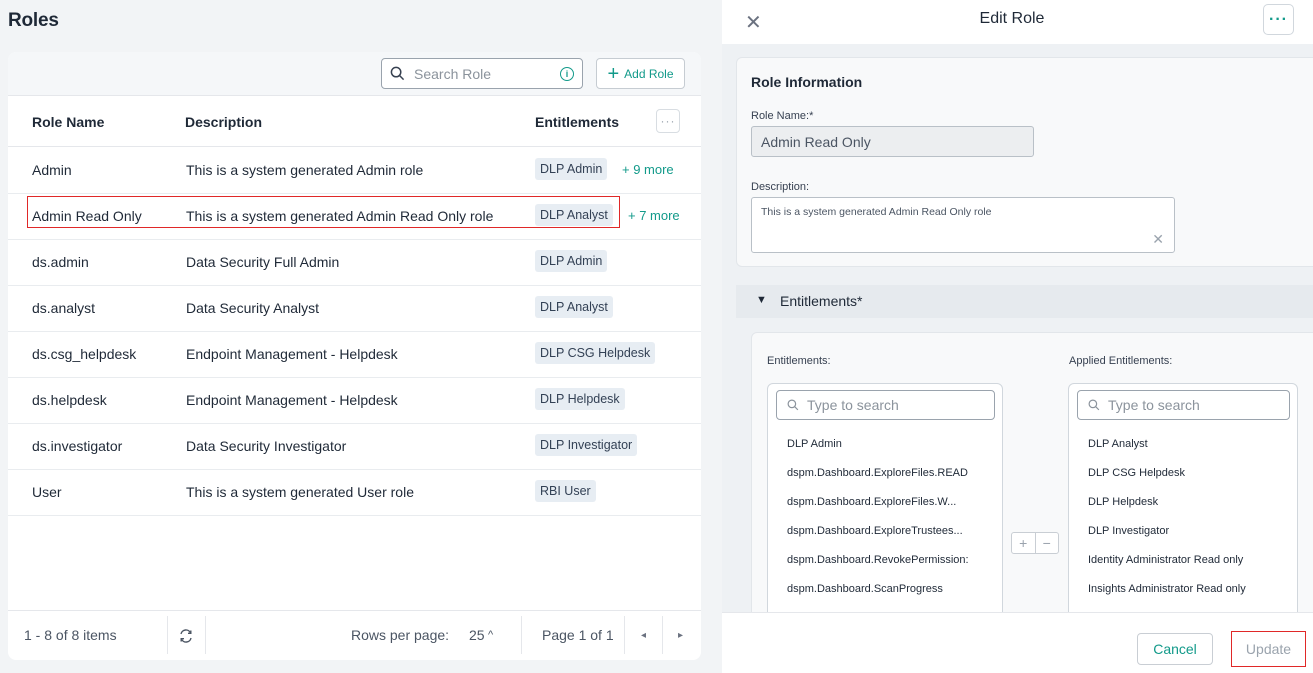 This screenshot has width=1313, height=673. I want to click on role-description: This is a system generated Admin role, so click(305, 170).